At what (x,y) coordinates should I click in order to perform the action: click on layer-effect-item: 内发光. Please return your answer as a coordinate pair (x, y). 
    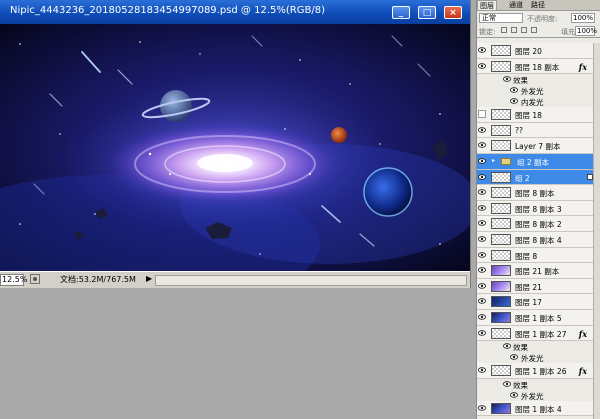
    Looking at the image, I should click on (538, 102).